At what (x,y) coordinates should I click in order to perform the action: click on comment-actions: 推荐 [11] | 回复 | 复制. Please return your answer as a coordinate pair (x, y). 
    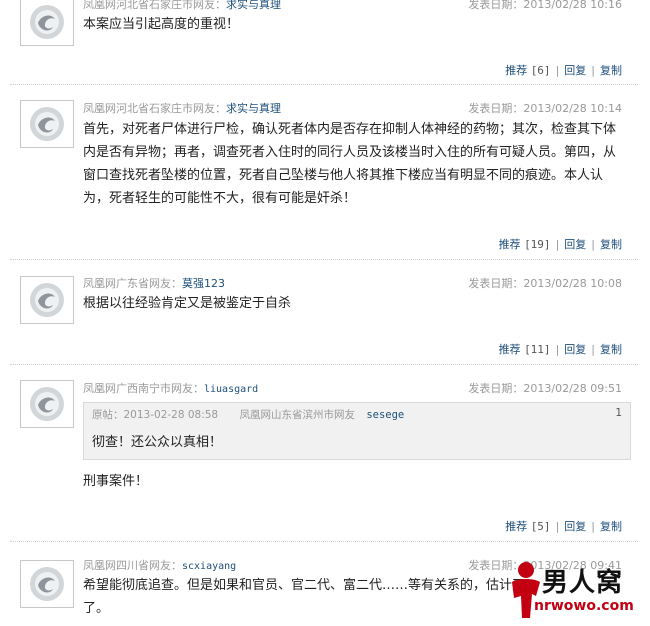
    Looking at the image, I should click on (560, 349).